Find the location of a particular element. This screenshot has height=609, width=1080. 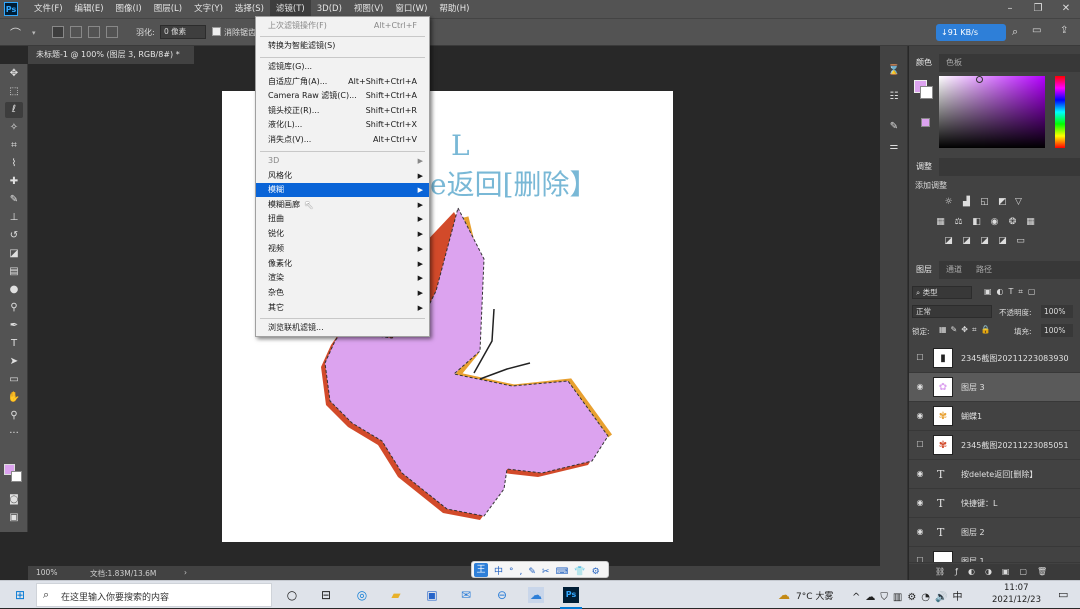

menu-item-vanishing-point: 消失点(V)... Alt+Ctrl+V is located at coordinates (342, 140).